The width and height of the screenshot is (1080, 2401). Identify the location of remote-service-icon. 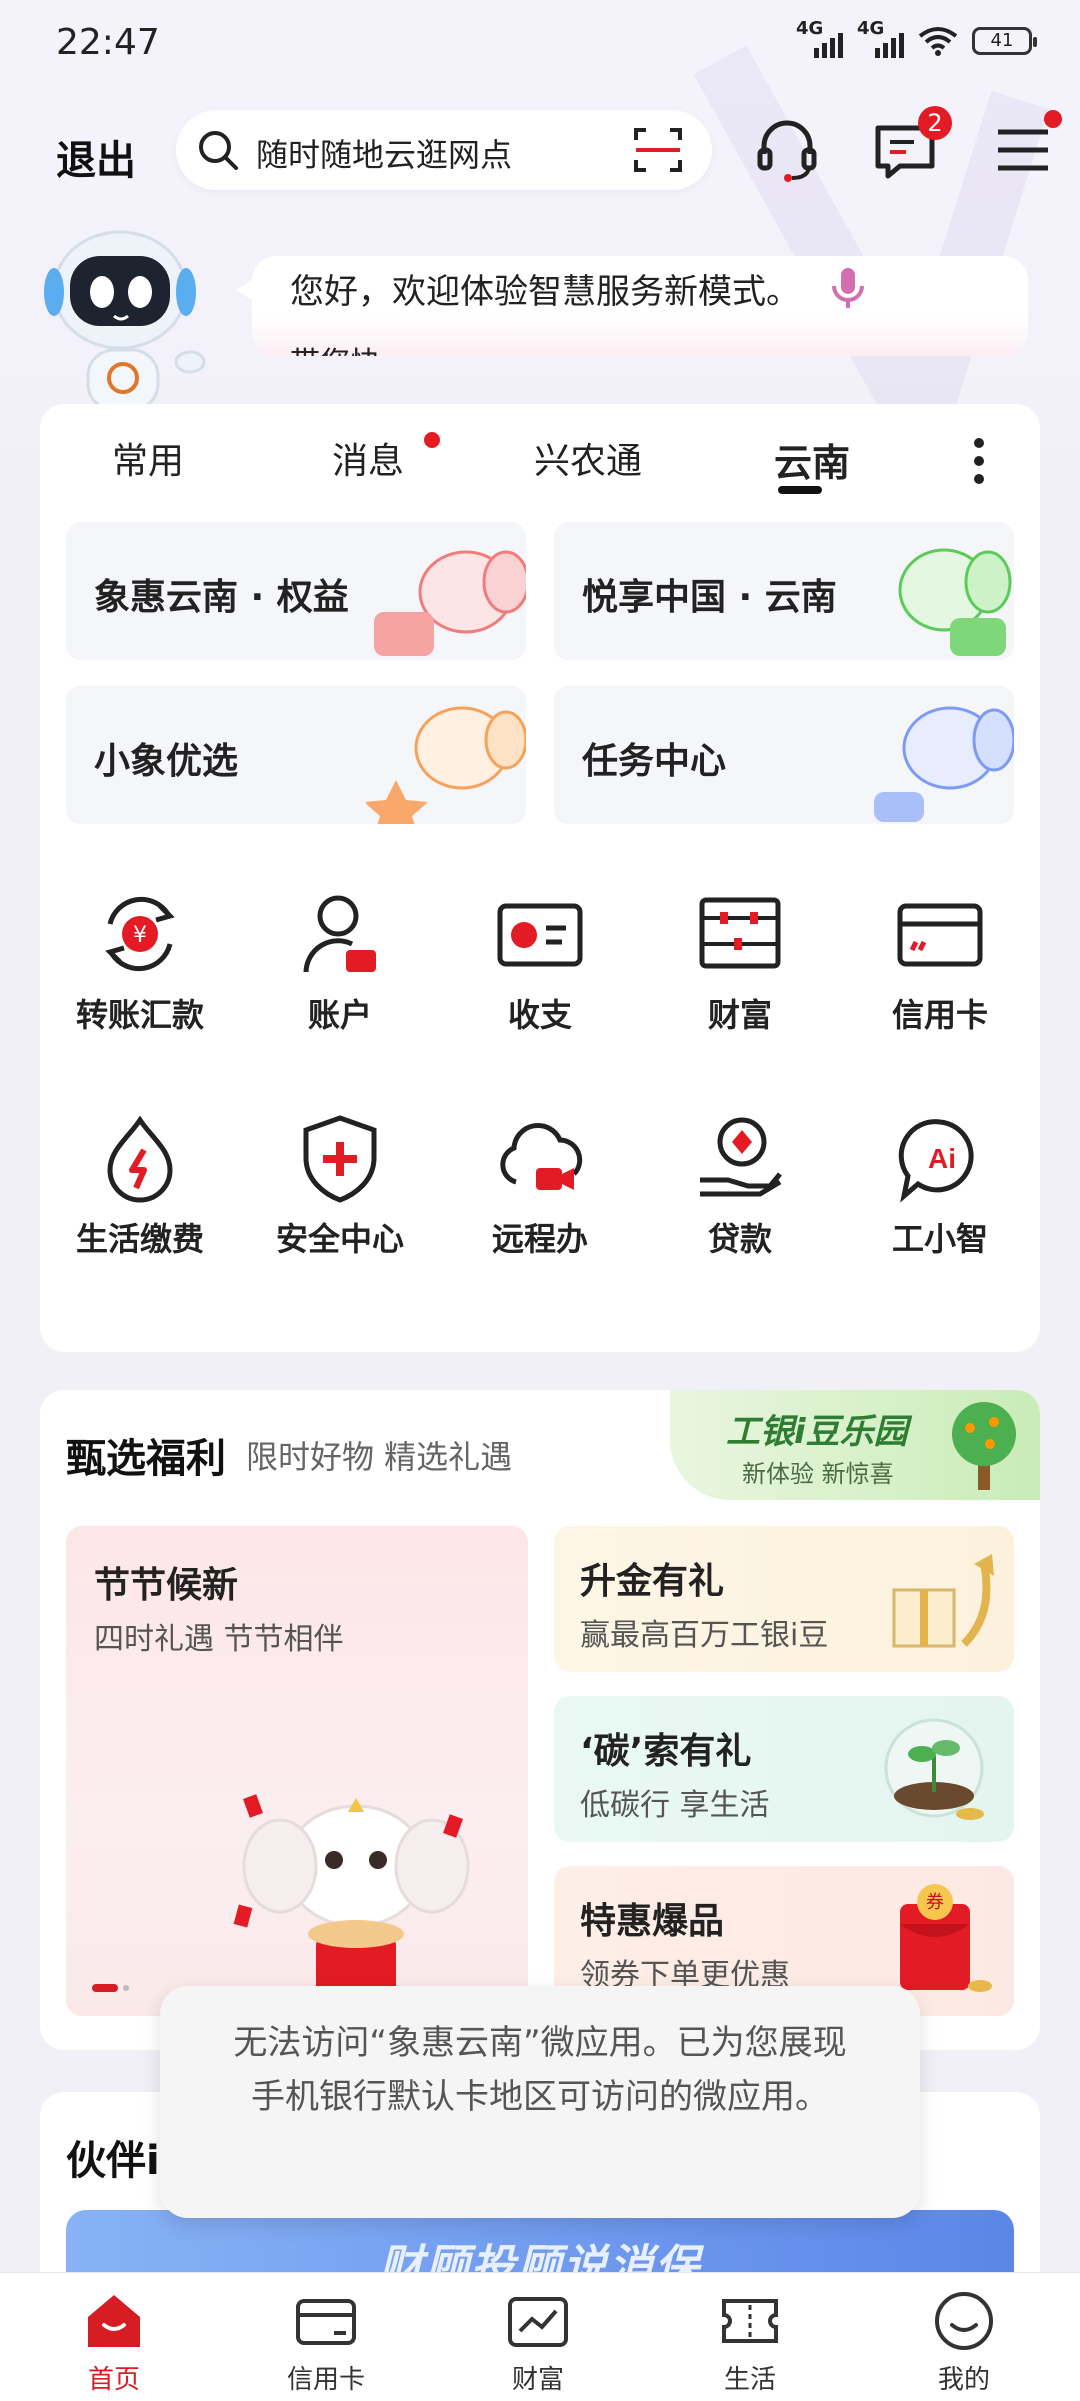
(541, 1156).